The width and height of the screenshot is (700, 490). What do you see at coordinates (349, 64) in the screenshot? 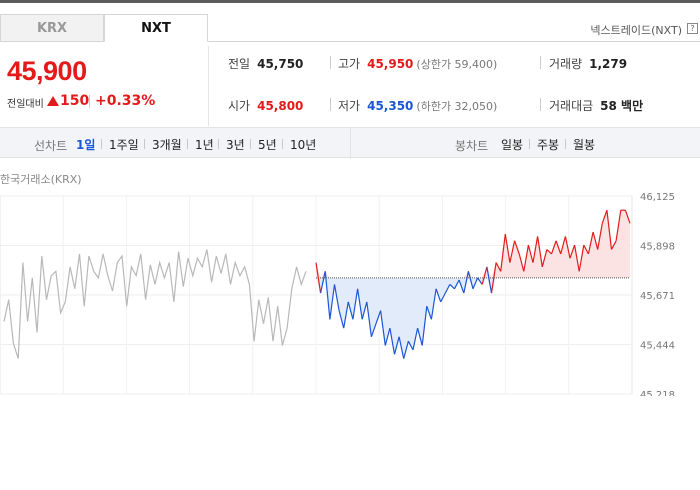
I see `stat-label: 고가` at bounding box center [349, 64].